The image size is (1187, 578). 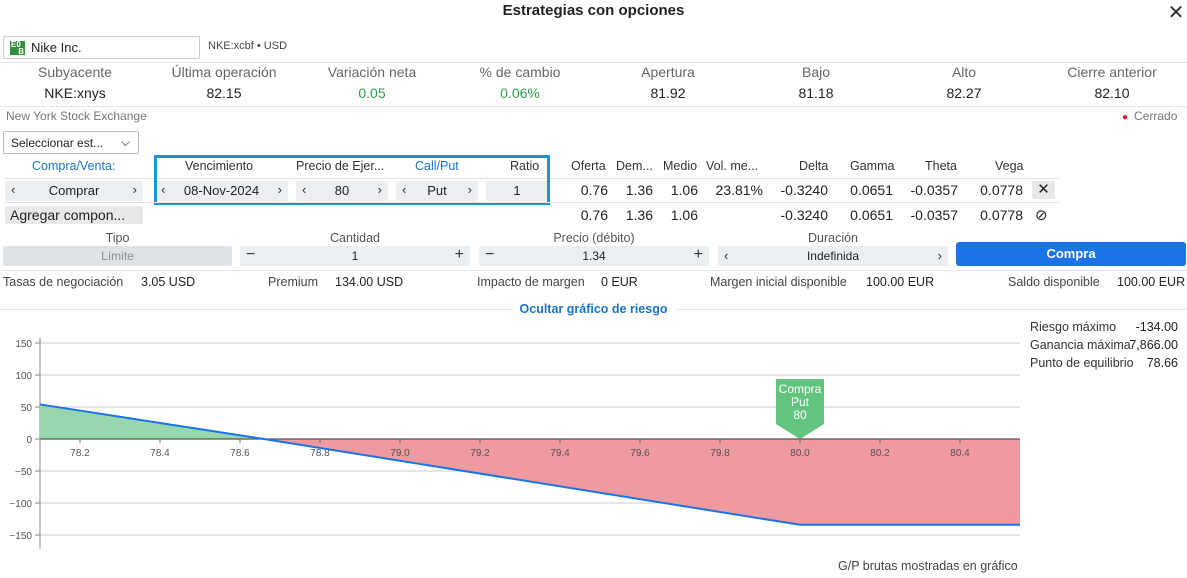 I want to click on total-bid: 0.76, so click(x=594, y=215).